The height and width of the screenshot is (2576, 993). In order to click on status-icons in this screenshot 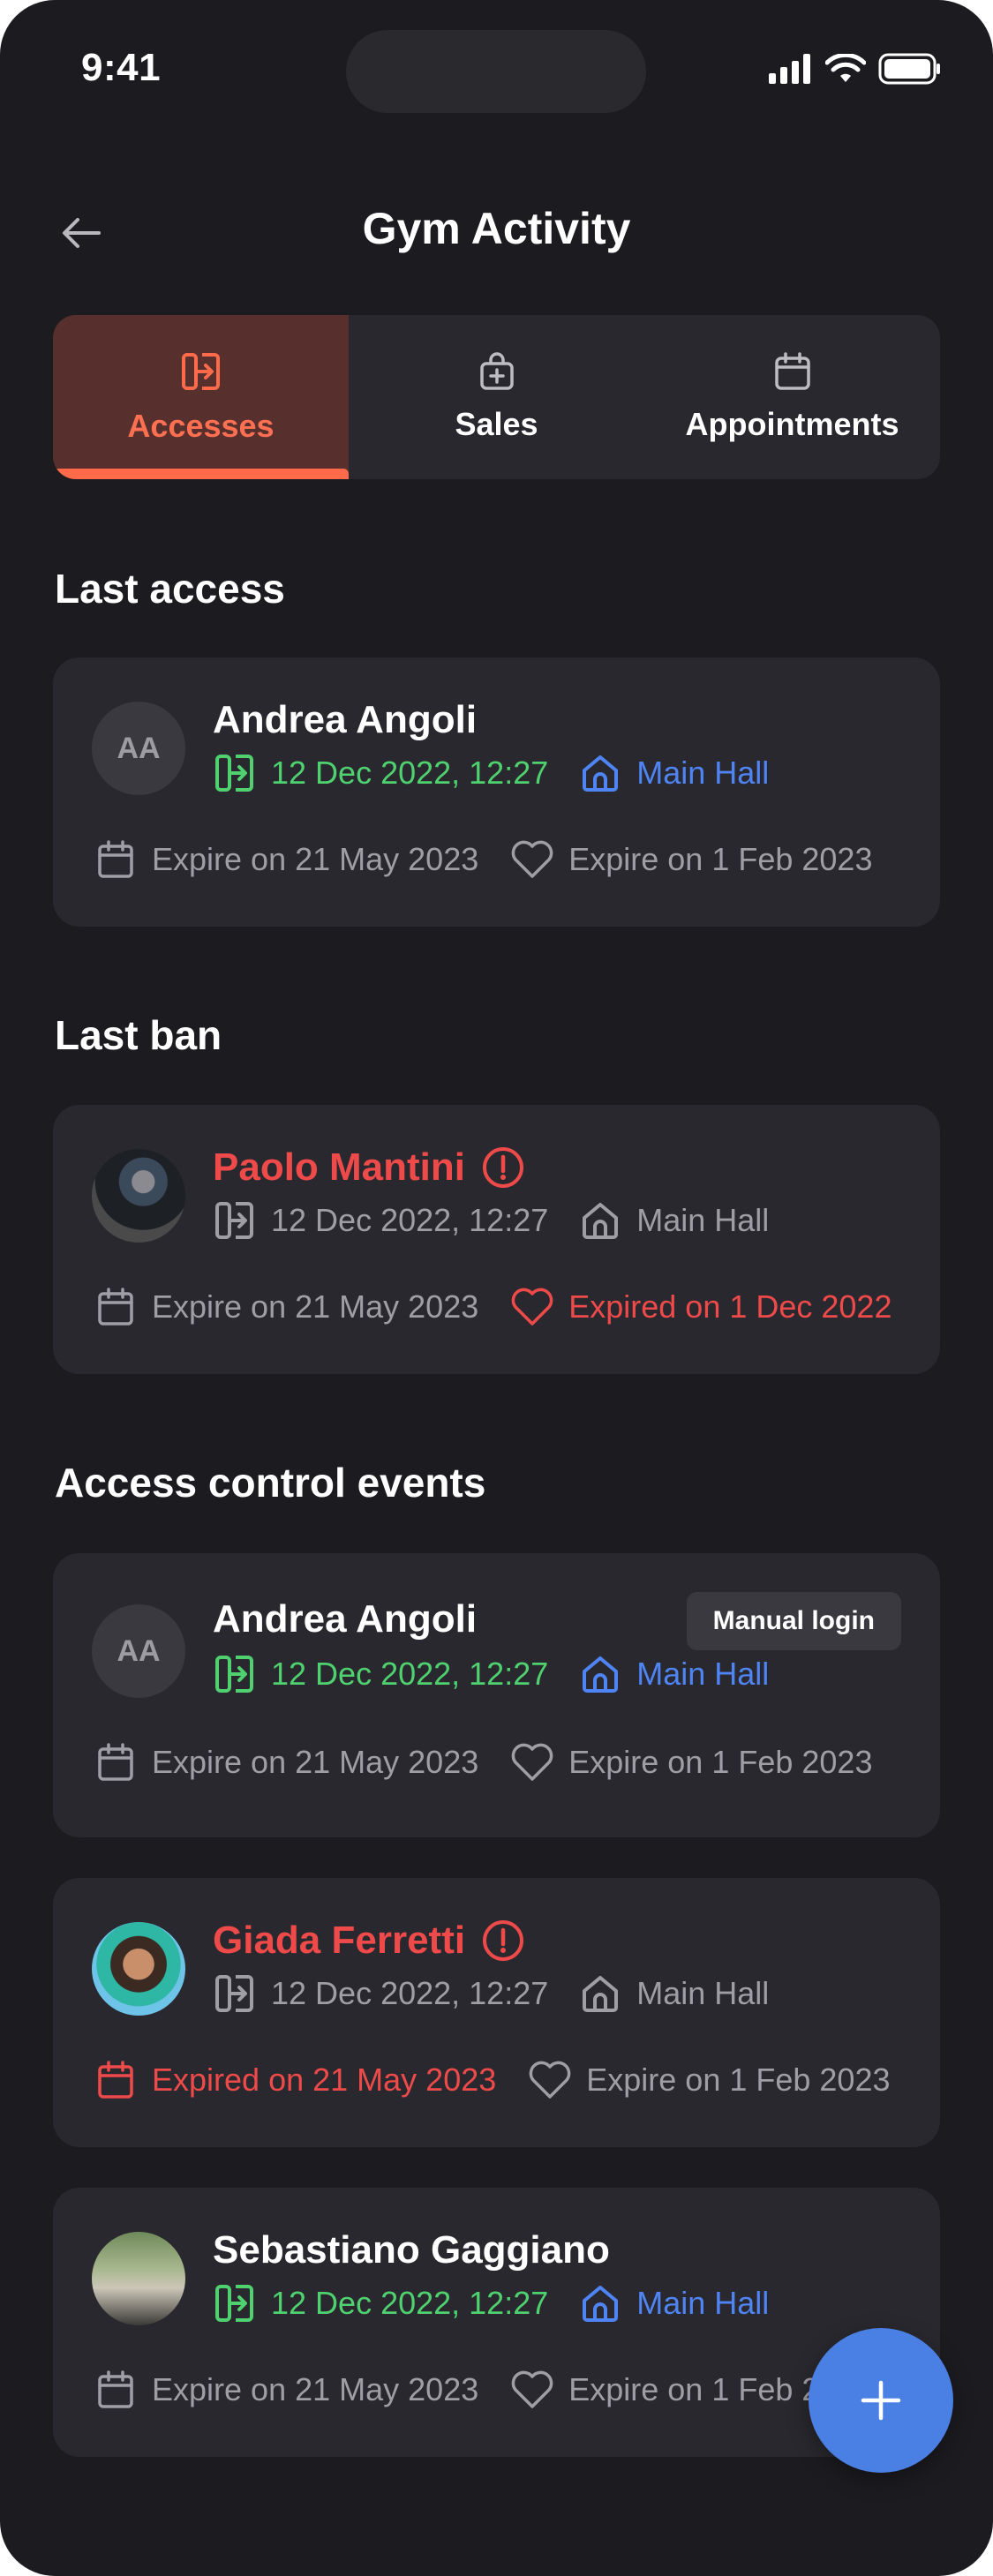, I will do `click(855, 69)`.